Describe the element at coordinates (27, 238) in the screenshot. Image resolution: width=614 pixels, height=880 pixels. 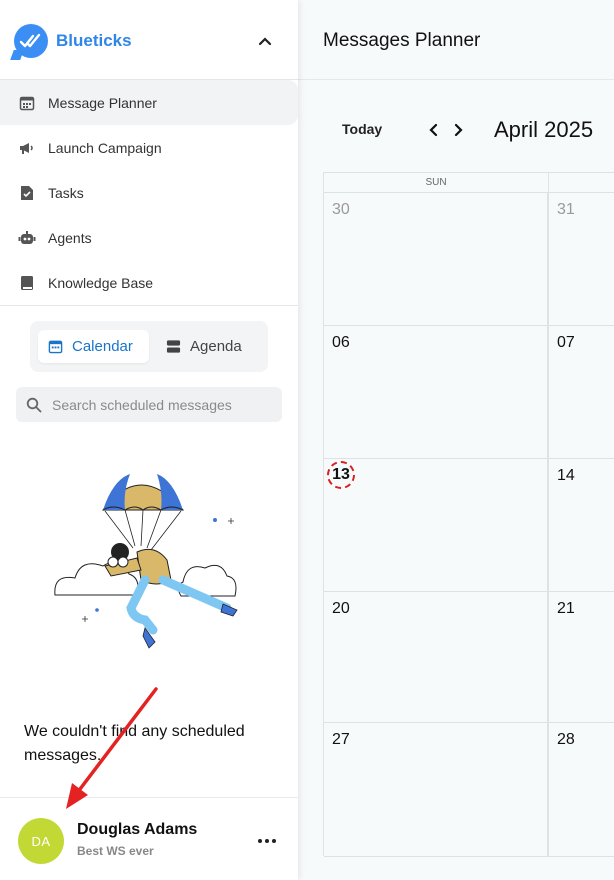
I see `robot-icon` at that location.